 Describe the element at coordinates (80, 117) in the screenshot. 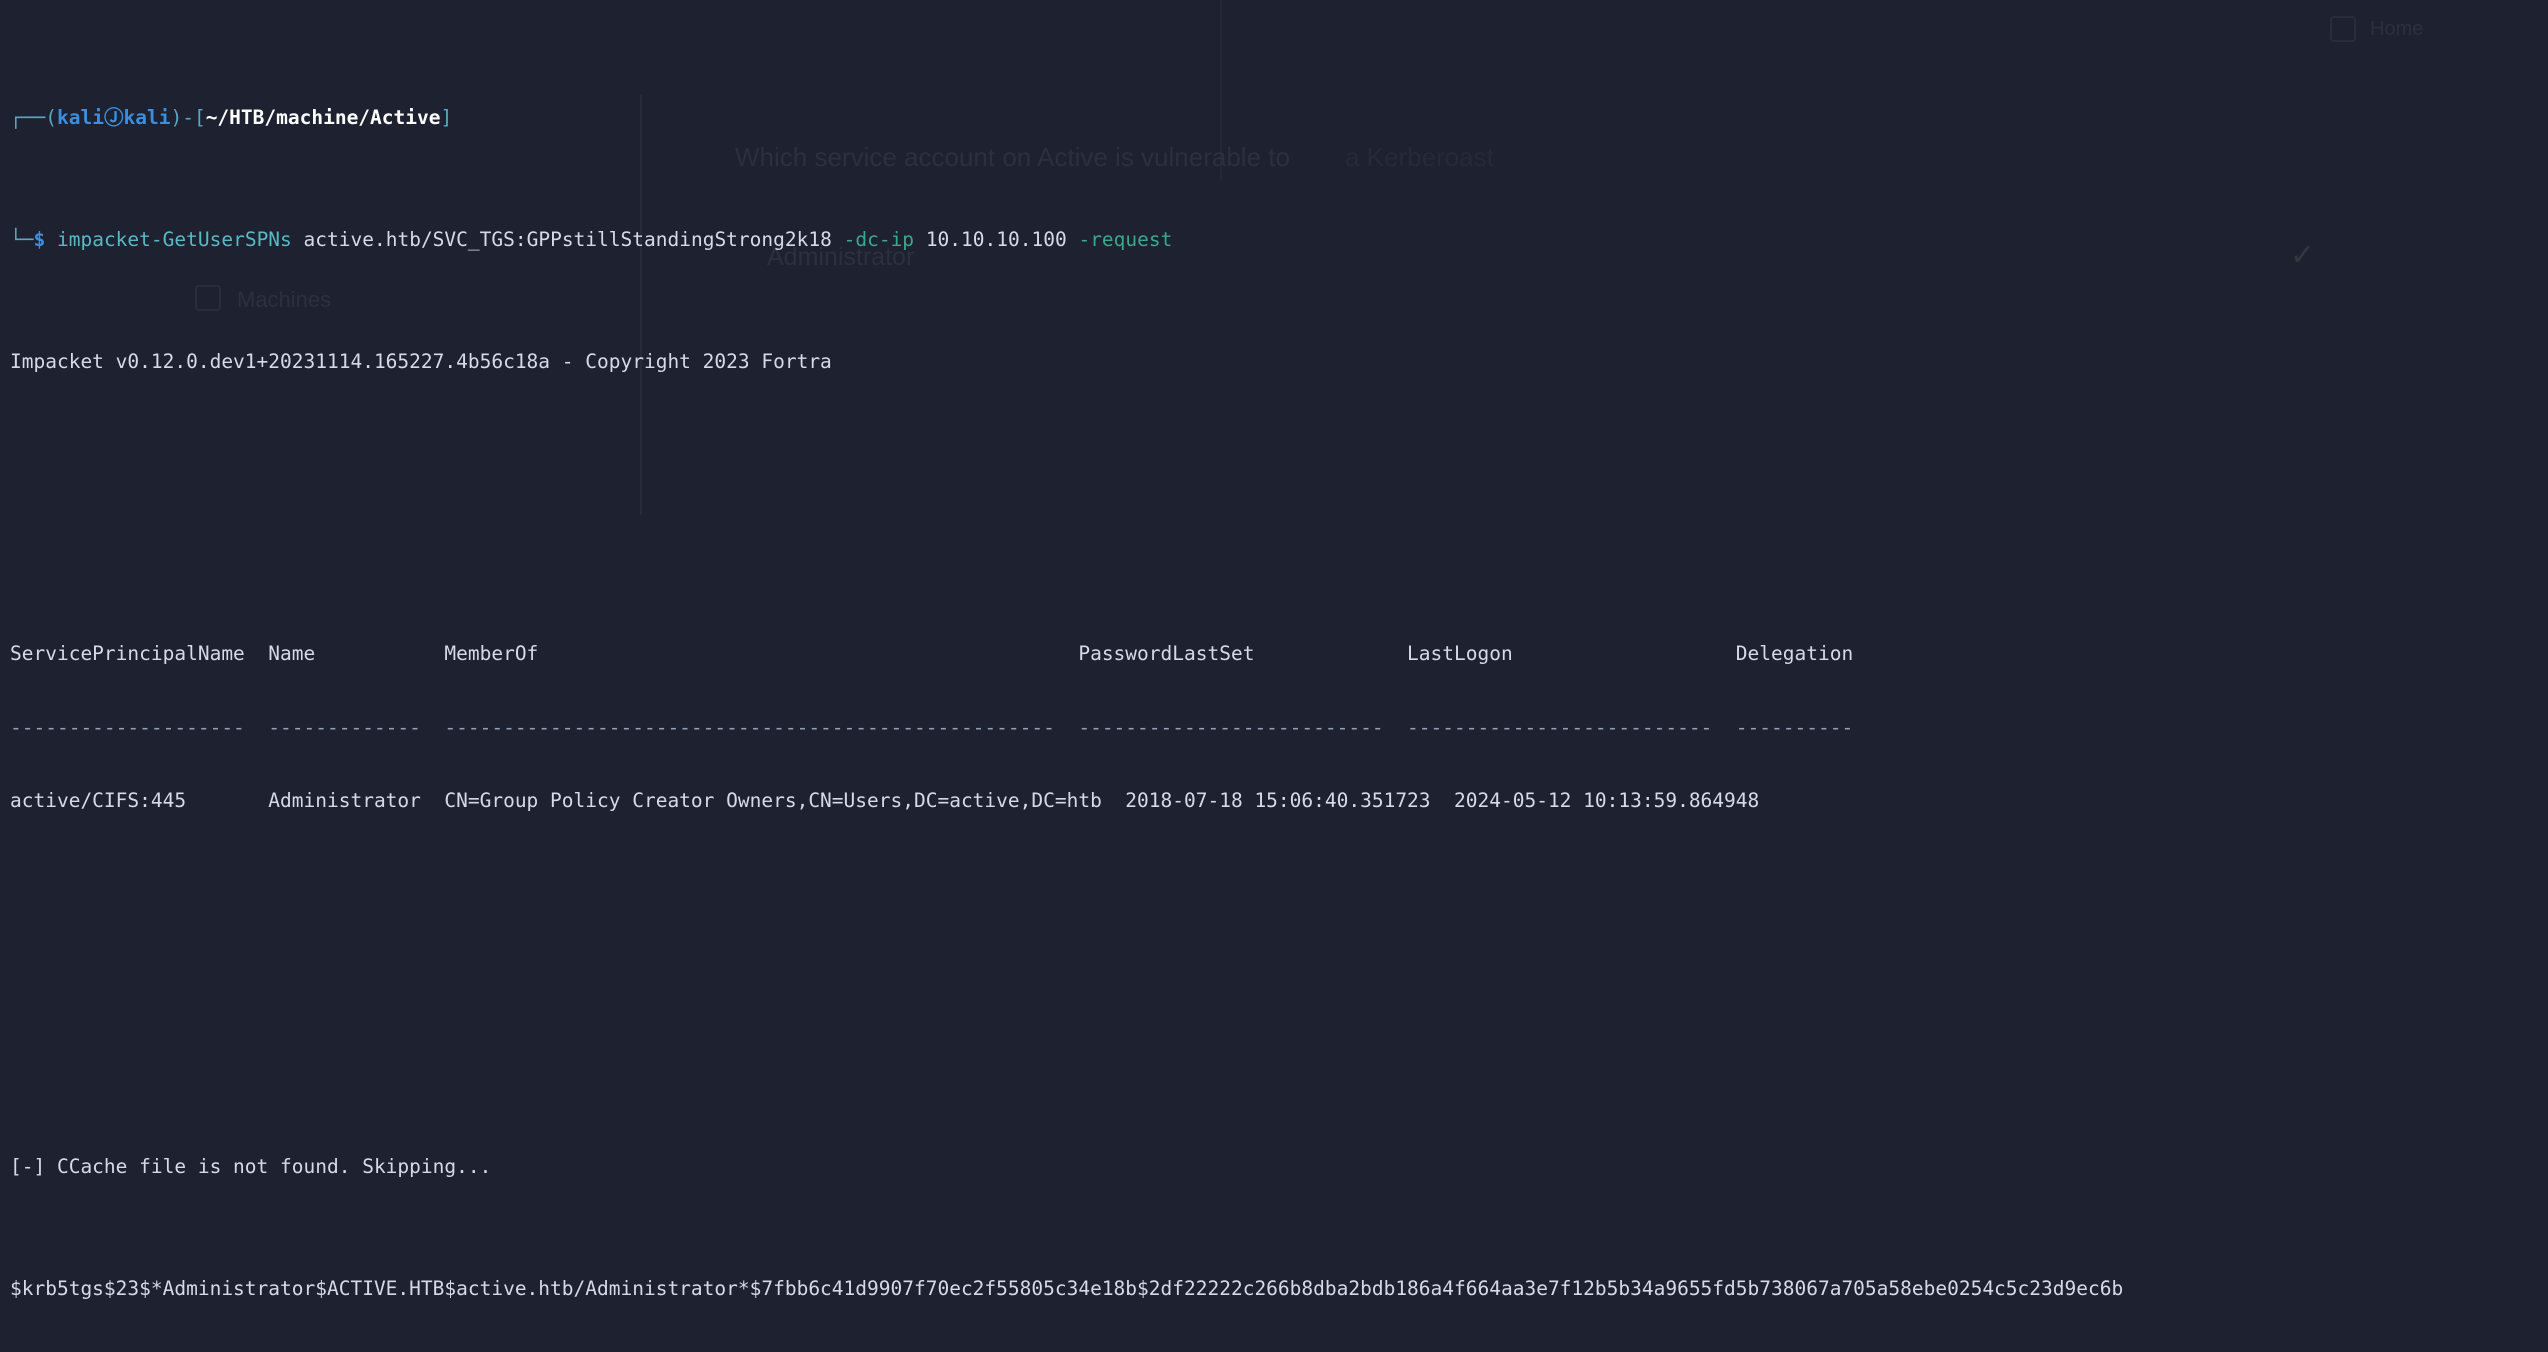

I see `prompt-user: kali` at that location.